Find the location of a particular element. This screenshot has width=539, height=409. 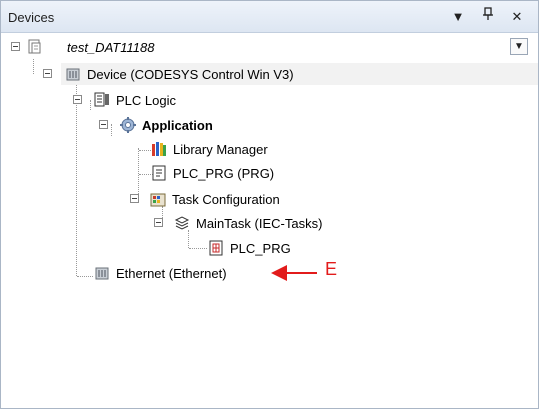

tree-item-library-manager: Library Manager is located at coordinates (209, 149).